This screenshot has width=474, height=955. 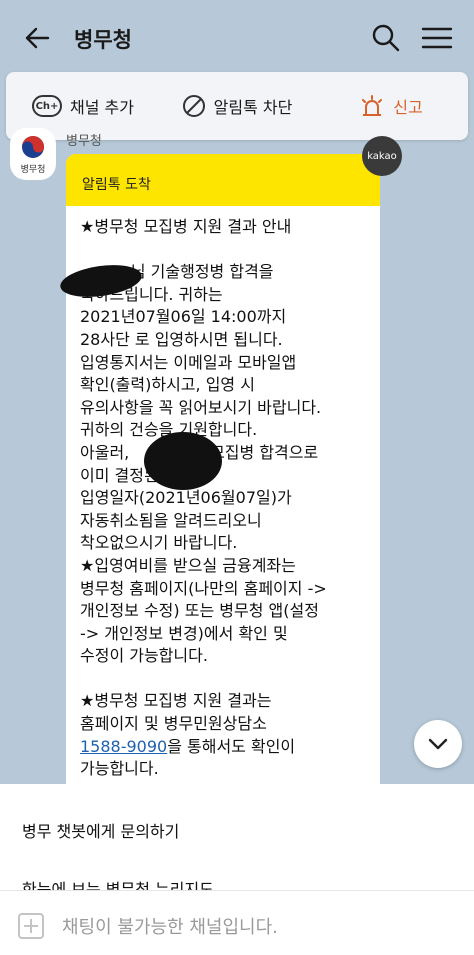 I want to click on chat-disabled-placeholder: 채팅이 불가능한 채널입니다., so click(x=170, y=927).